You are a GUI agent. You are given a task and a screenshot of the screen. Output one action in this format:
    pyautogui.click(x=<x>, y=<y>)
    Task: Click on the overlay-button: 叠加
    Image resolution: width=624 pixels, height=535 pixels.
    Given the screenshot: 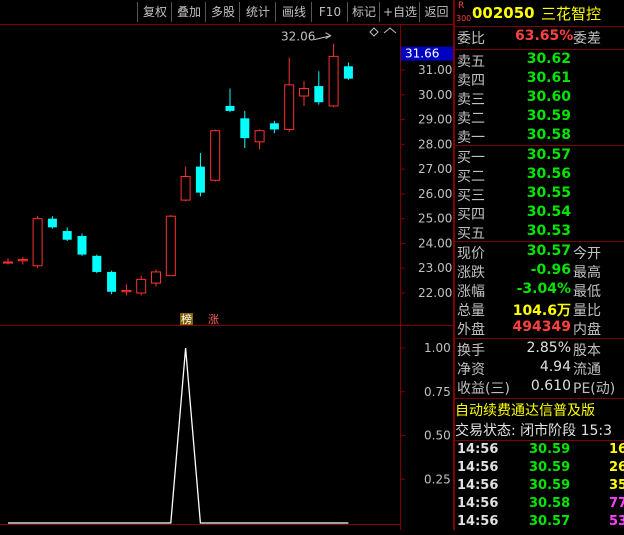 What is the action you would take?
    pyautogui.click(x=188, y=12)
    